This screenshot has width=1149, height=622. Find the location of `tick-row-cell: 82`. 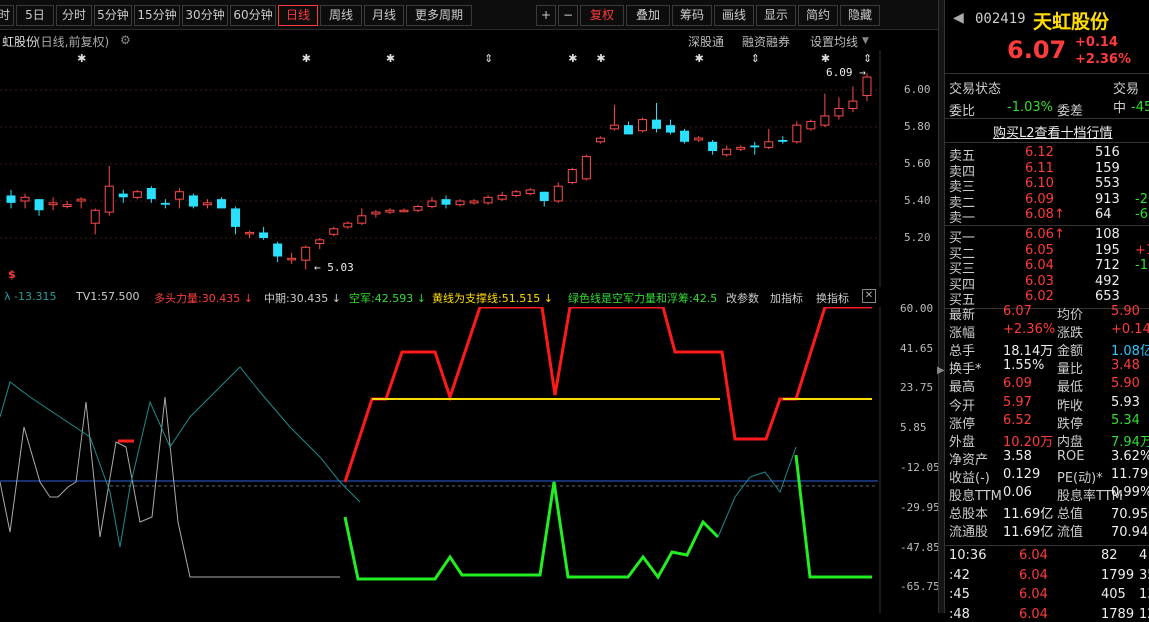

tick-row-cell: 82 is located at coordinates (1109, 555).